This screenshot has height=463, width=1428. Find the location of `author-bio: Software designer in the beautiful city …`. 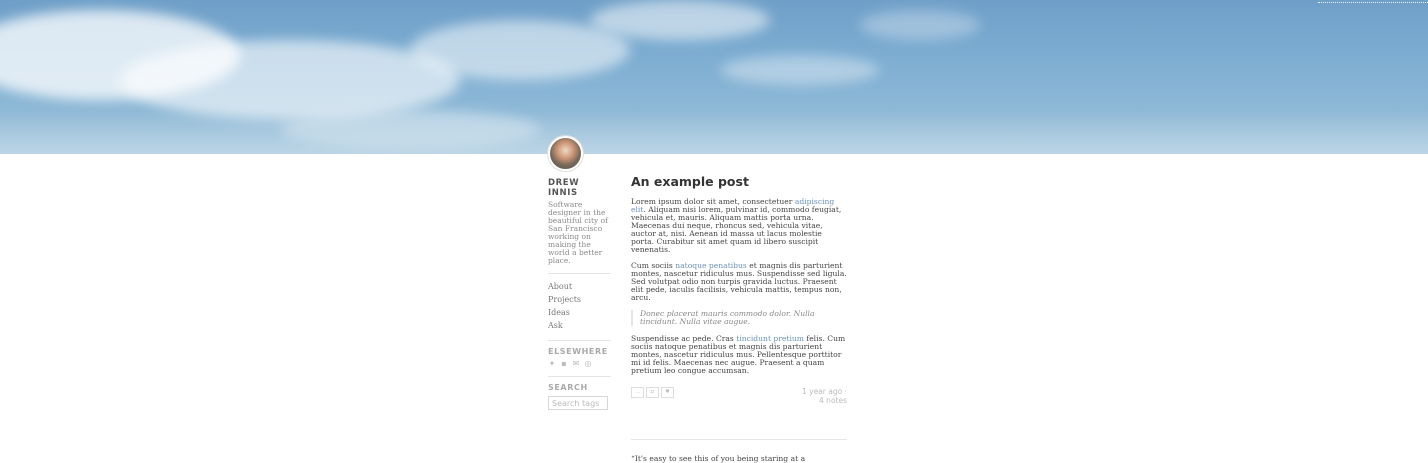

author-bio: Software designer in the beautiful city … is located at coordinates (578, 232).